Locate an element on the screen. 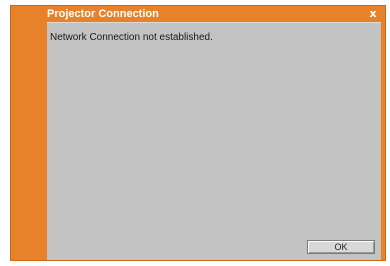 The width and height of the screenshot is (390, 266). close-icon: x is located at coordinates (373, 14).